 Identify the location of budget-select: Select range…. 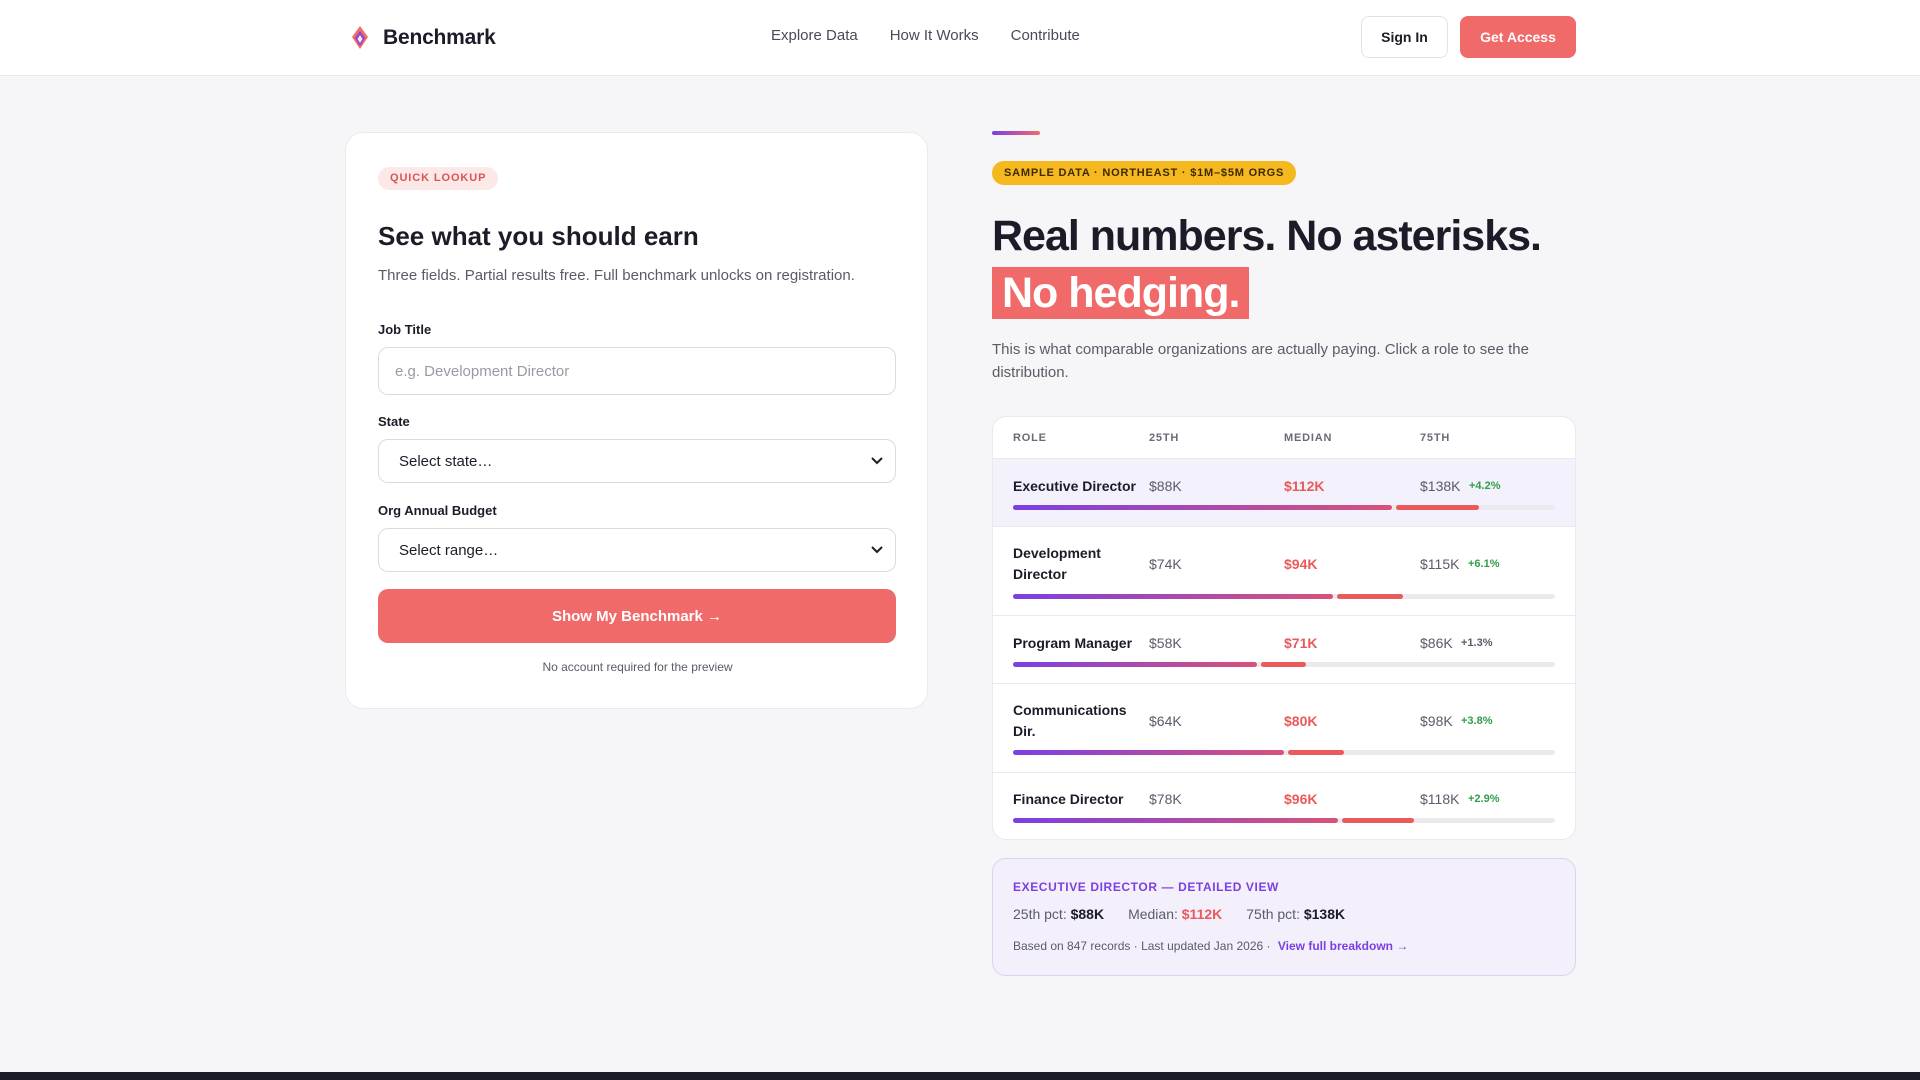
(637, 550).